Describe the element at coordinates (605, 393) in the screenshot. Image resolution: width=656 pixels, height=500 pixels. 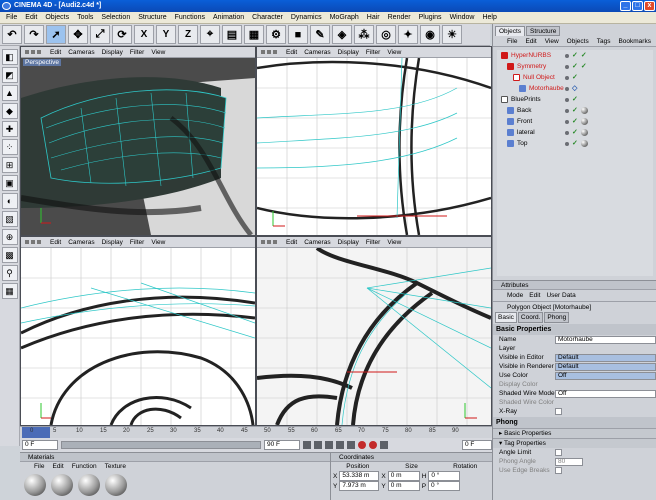
I see `shaded-wire-mode-field: Off` at that location.